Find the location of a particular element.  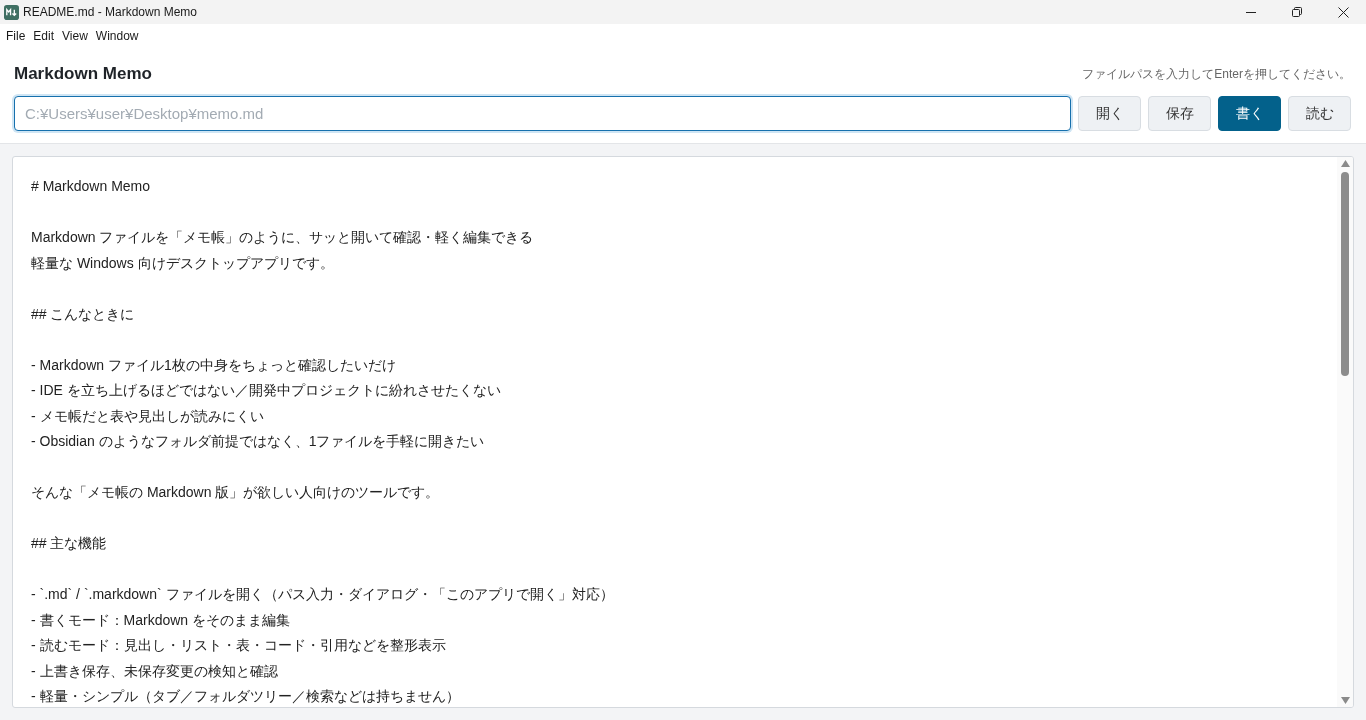

toolbar-button: 開く is located at coordinates (1109, 113).